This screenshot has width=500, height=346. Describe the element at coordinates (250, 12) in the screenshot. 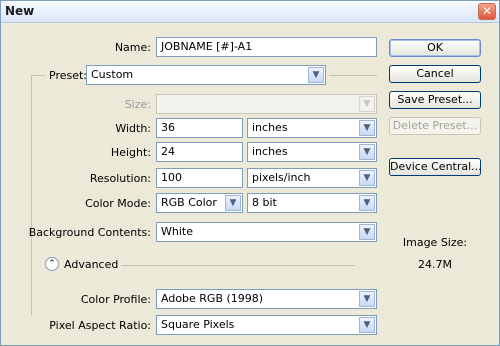

I see `title-bar: New ✕` at that location.